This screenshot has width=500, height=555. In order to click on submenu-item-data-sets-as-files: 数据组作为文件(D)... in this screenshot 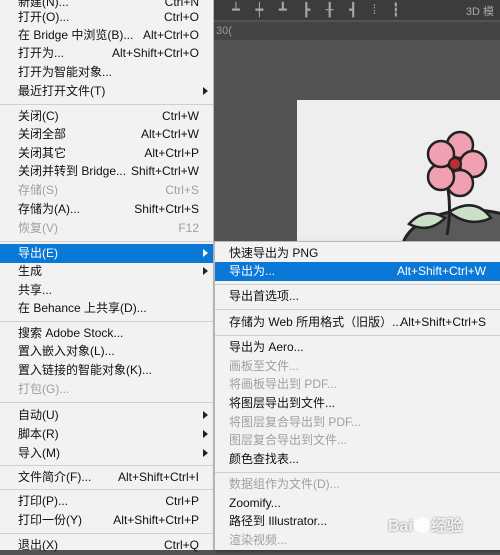, I will do `click(357, 484)`.